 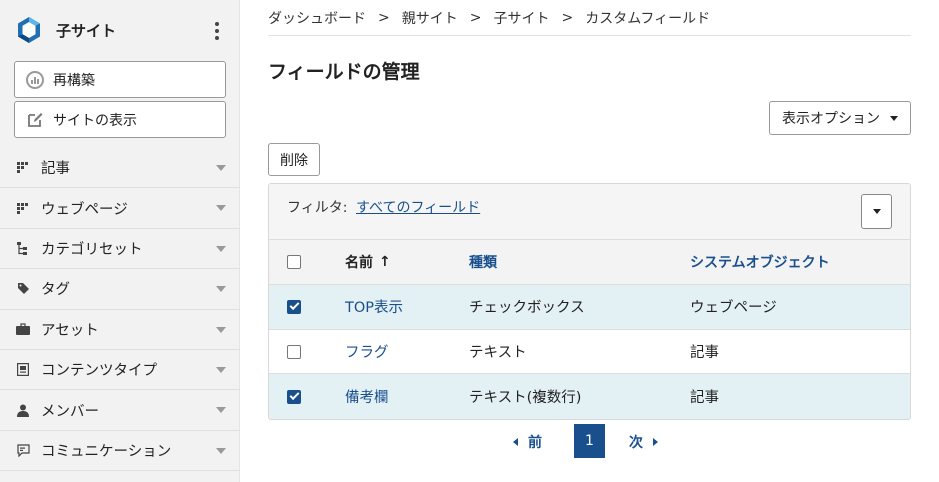 I want to click on filter-value-link: すべてのフィールド, so click(x=418, y=207).